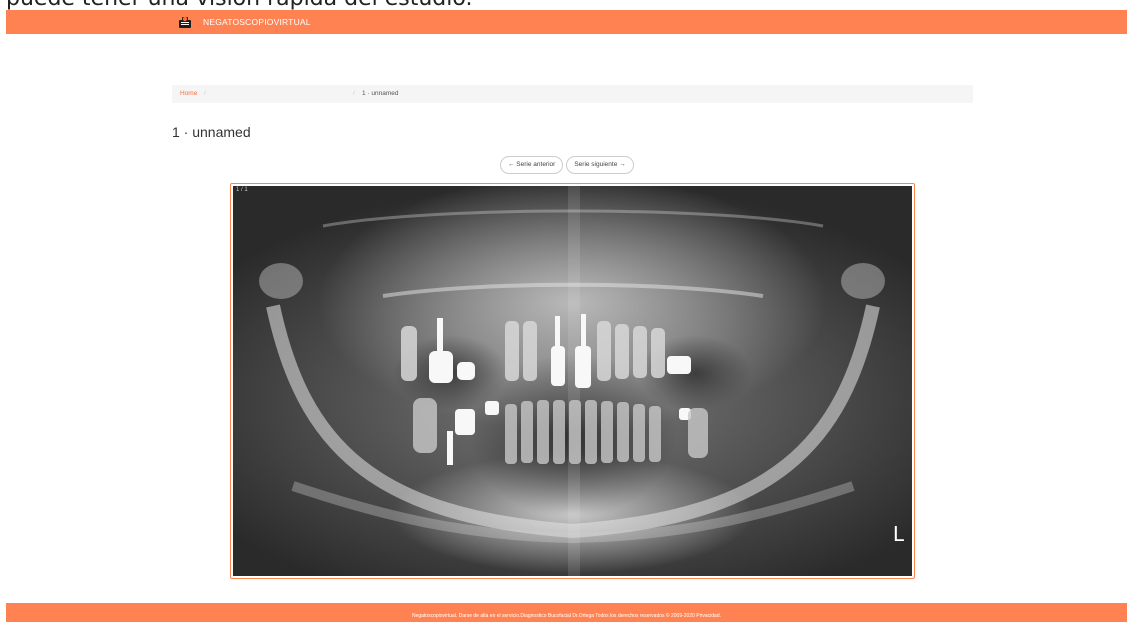  I want to click on previous-series-button: ← Serie anterior, so click(532, 165).